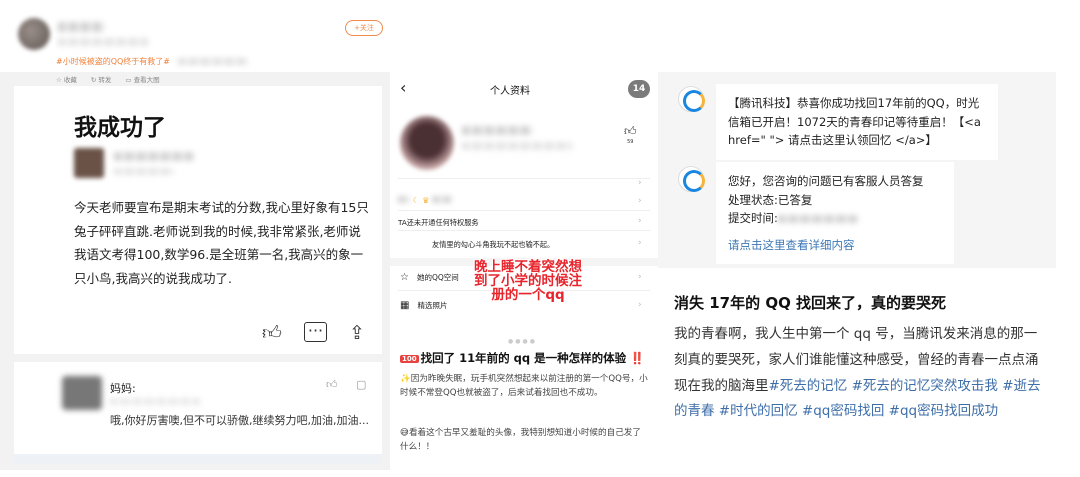  Describe the element at coordinates (272, 333) in the screenshot. I see `like-icon: 👍︎` at that location.